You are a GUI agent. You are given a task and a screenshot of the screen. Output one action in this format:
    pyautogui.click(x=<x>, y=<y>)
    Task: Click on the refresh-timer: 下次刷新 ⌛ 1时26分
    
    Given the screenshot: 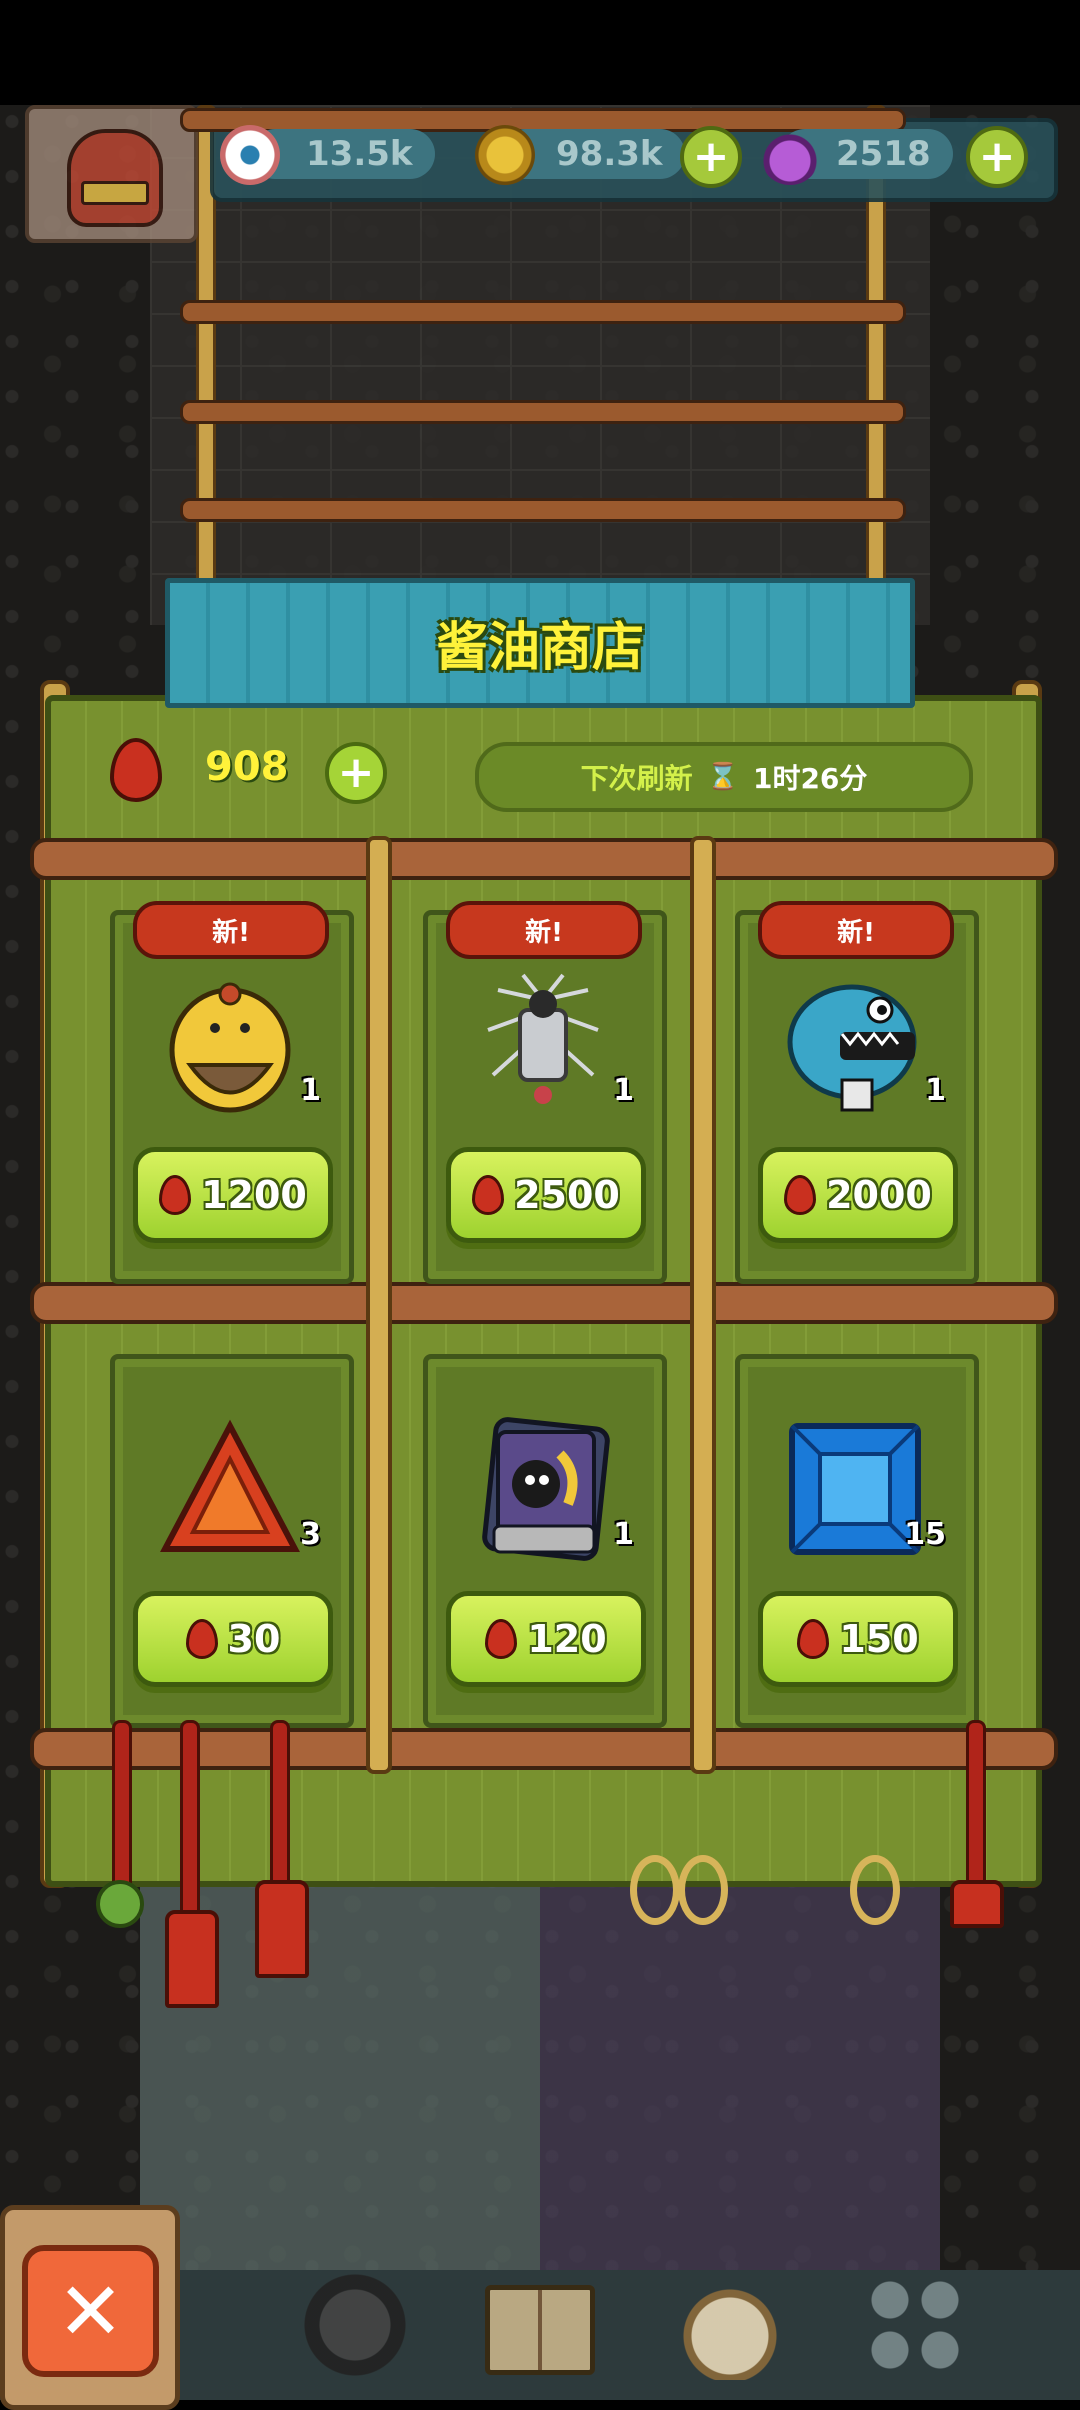 What is the action you would take?
    pyautogui.click(x=724, y=777)
    